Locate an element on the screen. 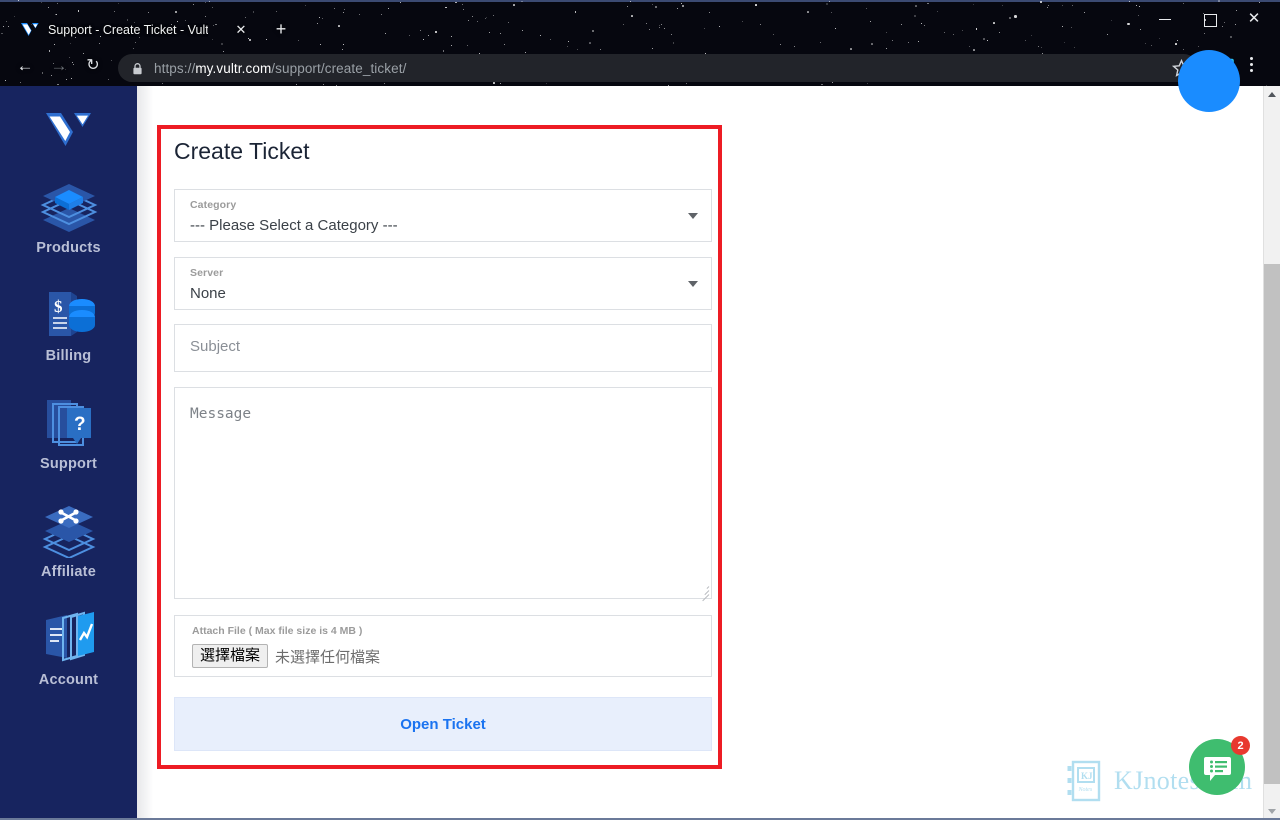 This screenshot has width=1280, height=820. window-minimize-button is located at coordinates (1166, 19).